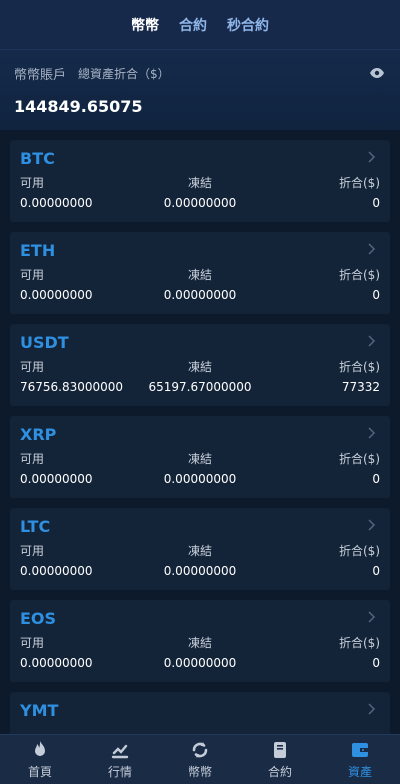 This screenshot has height=784, width=400. Describe the element at coordinates (200, 73) in the screenshot. I see `summary-header: 幣幣賬戶 總資產折合（$）` at that location.